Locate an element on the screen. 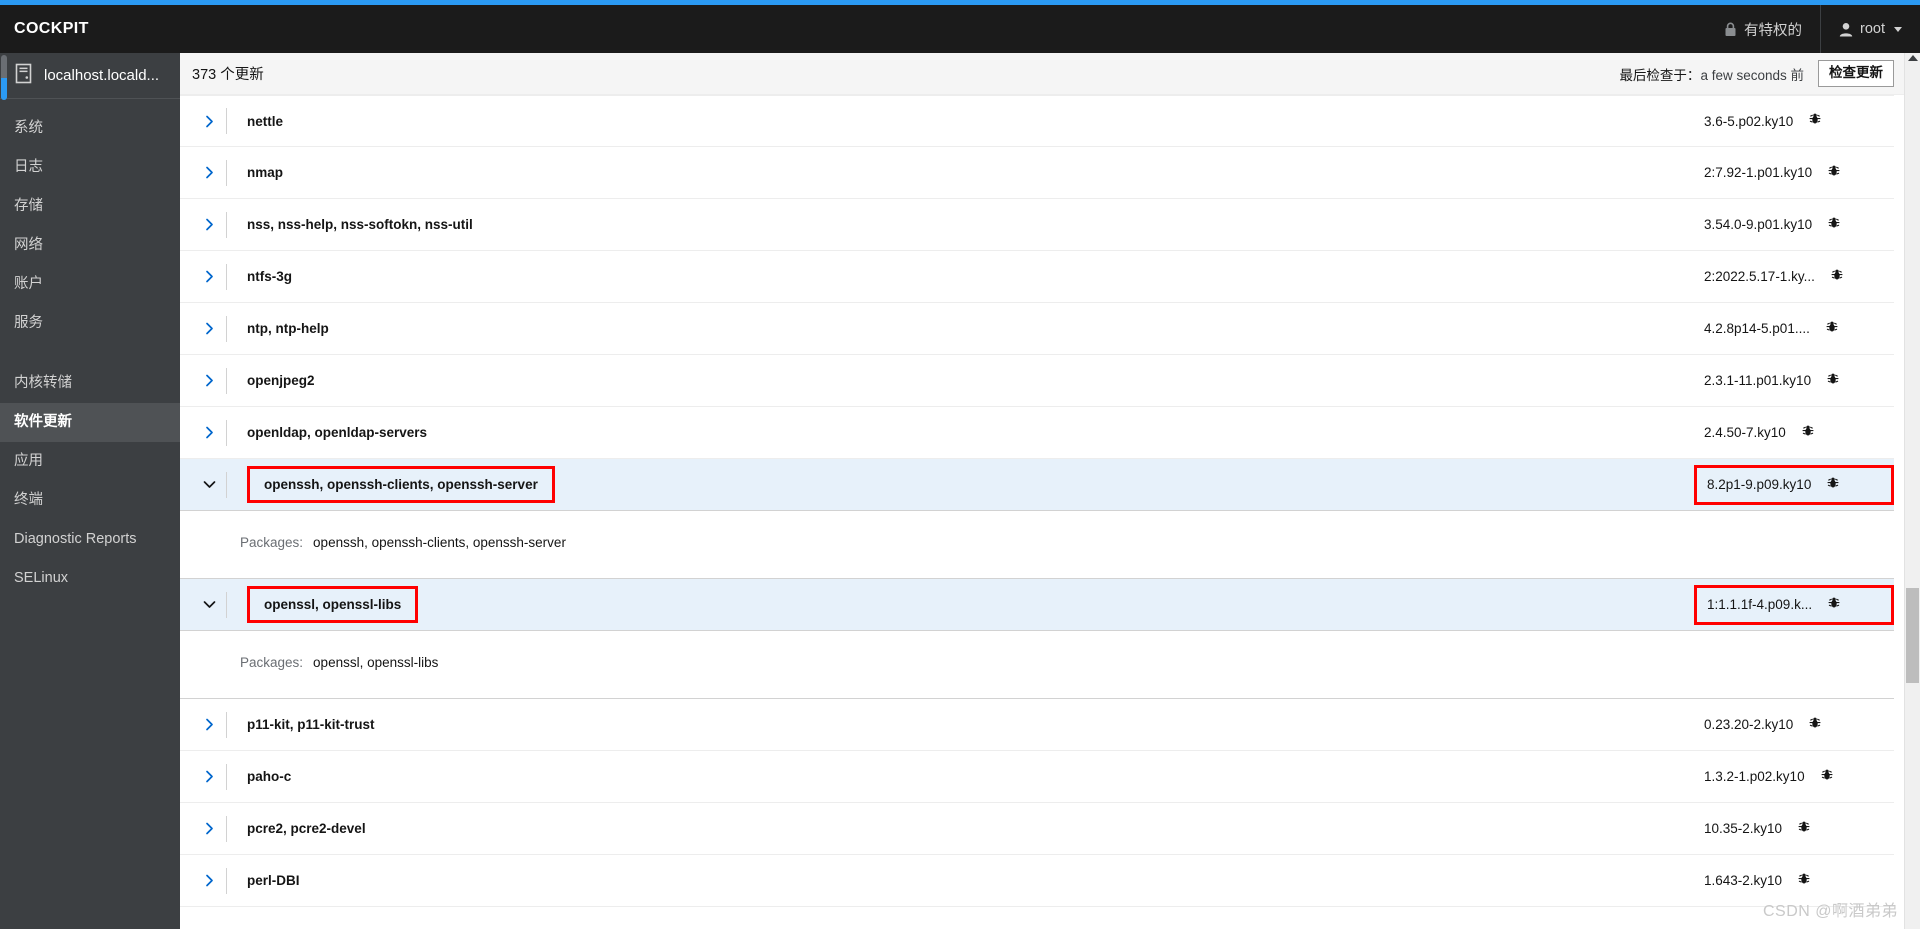  version-cell: 3.54.0-9.p01.ky10 is located at coordinates (1794, 225).